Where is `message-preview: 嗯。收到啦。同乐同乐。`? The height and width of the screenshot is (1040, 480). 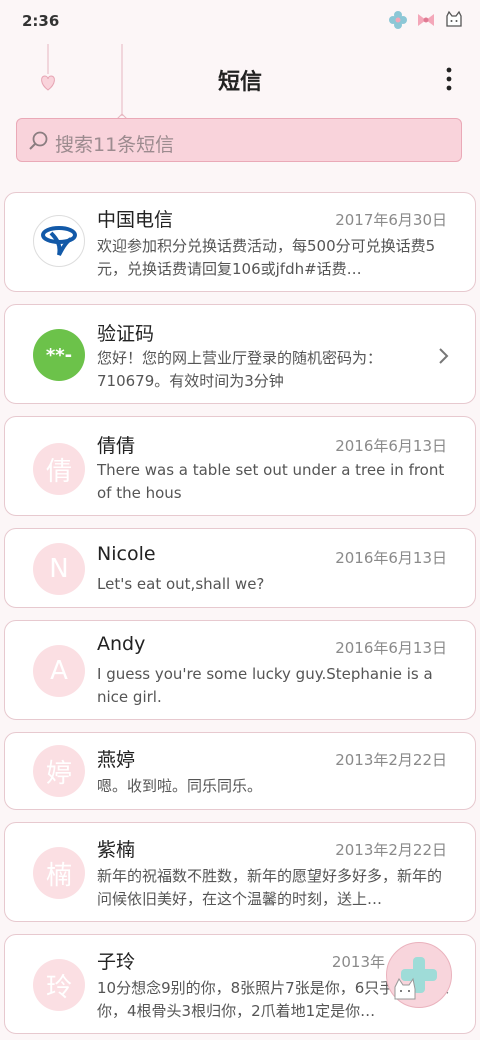
message-preview: 嗯。收到啦。同乐同乐。 is located at coordinates (180, 786).